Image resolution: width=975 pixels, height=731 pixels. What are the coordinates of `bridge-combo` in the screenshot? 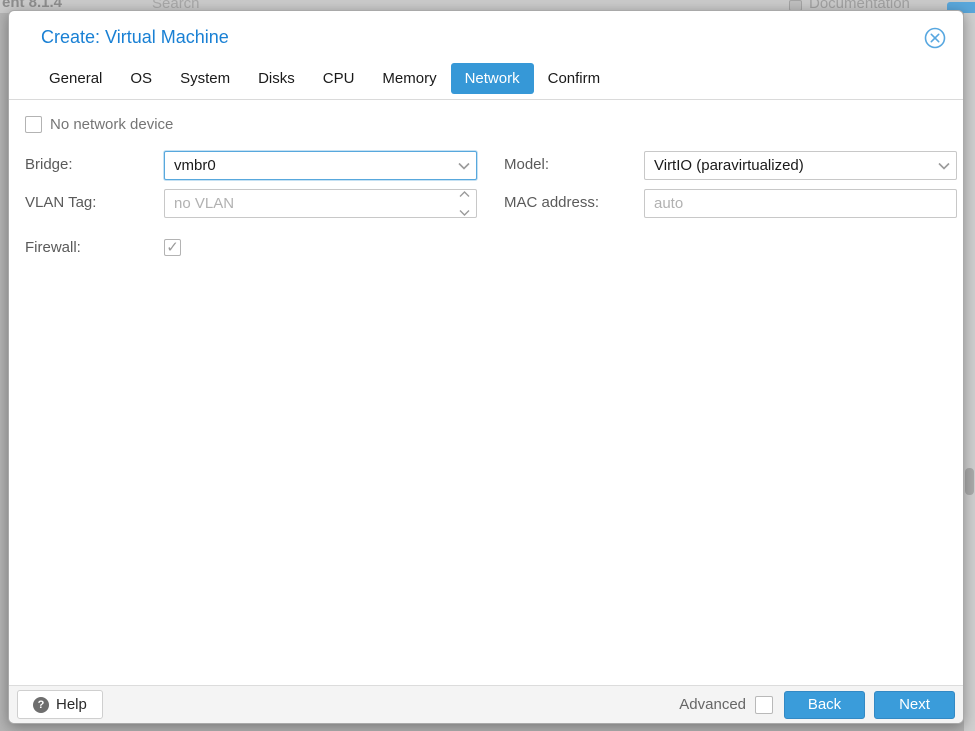 It's located at (320, 165).